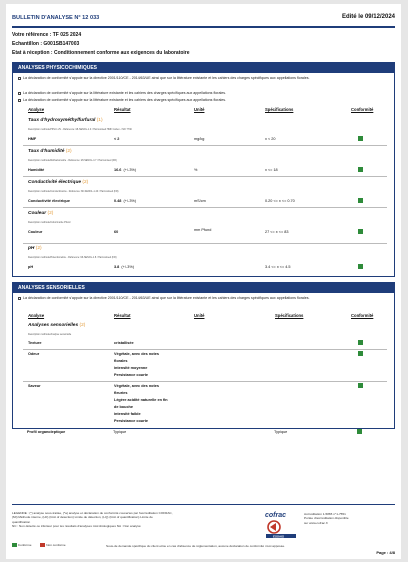  I want to click on row-unit: mg/kg, so click(199, 139).